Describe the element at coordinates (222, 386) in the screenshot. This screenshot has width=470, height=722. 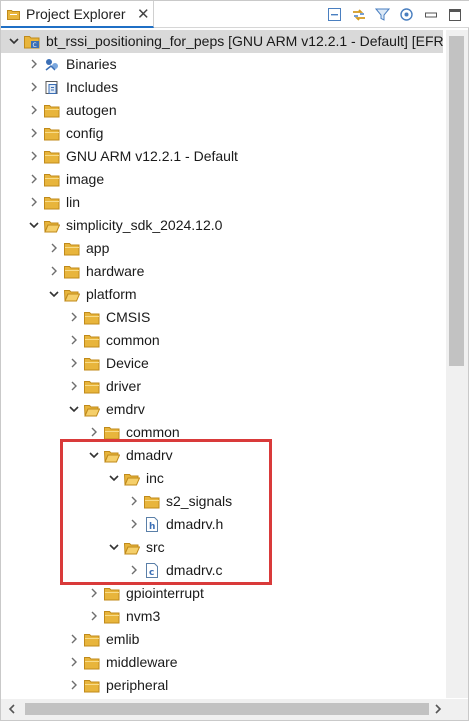
I see `tree-item: driver` at that location.